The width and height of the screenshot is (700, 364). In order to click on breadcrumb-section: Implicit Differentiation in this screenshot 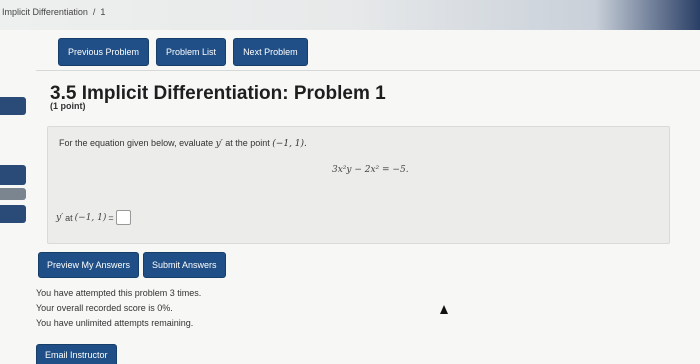, I will do `click(45, 12)`.